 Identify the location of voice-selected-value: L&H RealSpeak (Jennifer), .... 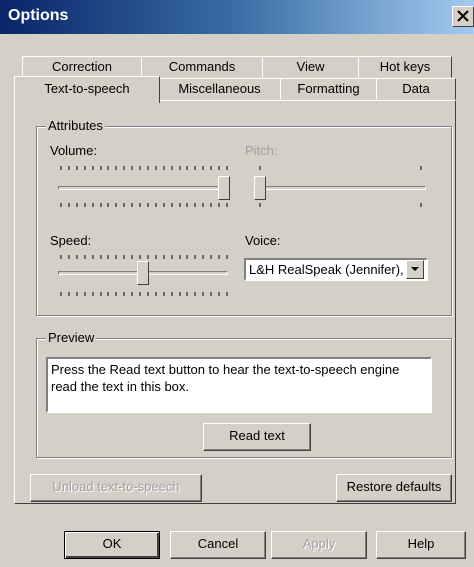
(334, 269).